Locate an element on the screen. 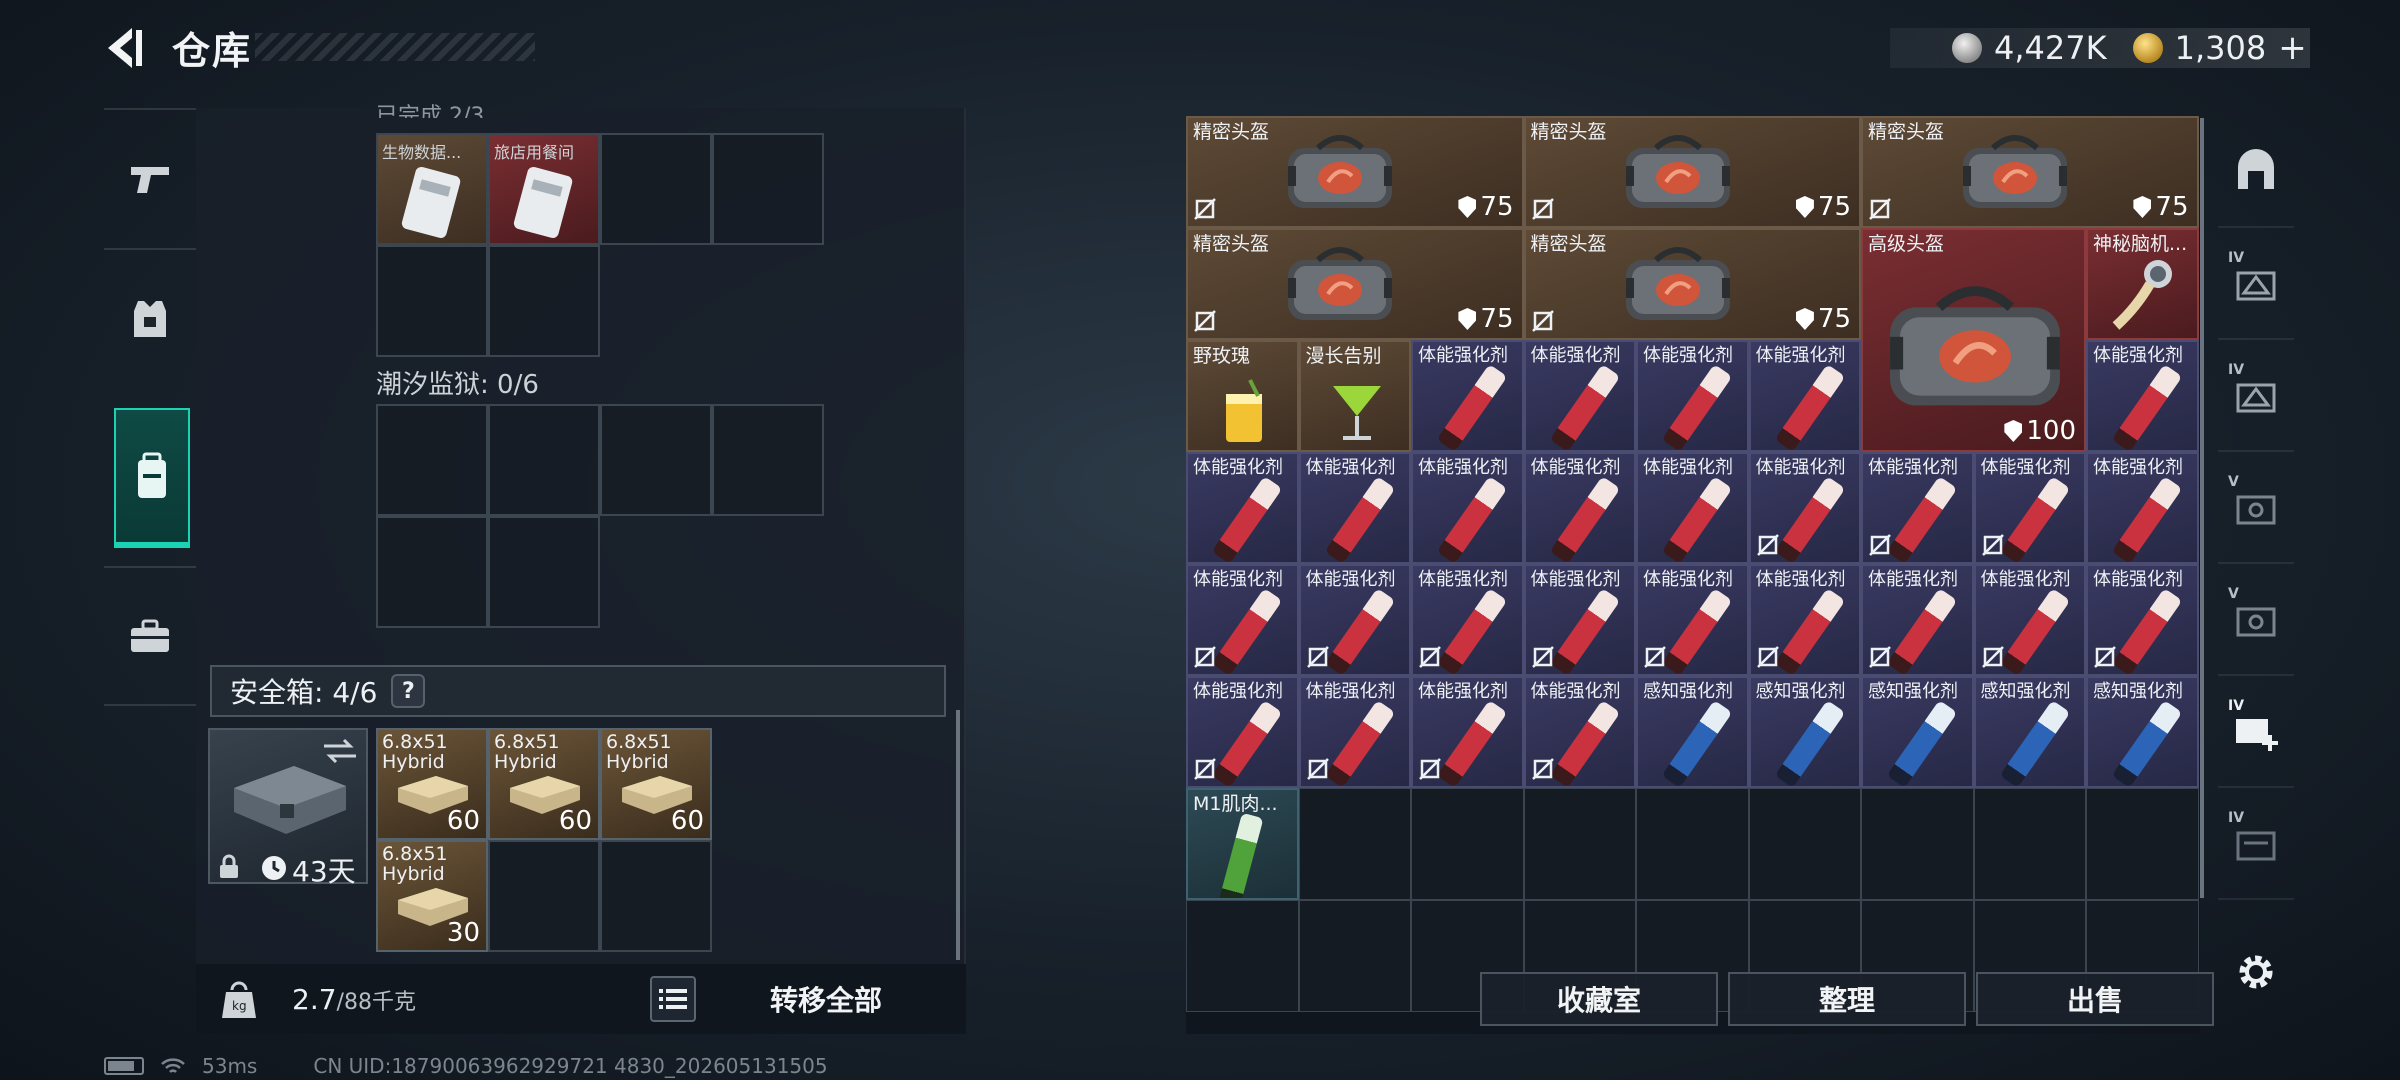 The height and width of the screenshot is (1080, 2400). tab-backpack is located at coordinates (152, 478).